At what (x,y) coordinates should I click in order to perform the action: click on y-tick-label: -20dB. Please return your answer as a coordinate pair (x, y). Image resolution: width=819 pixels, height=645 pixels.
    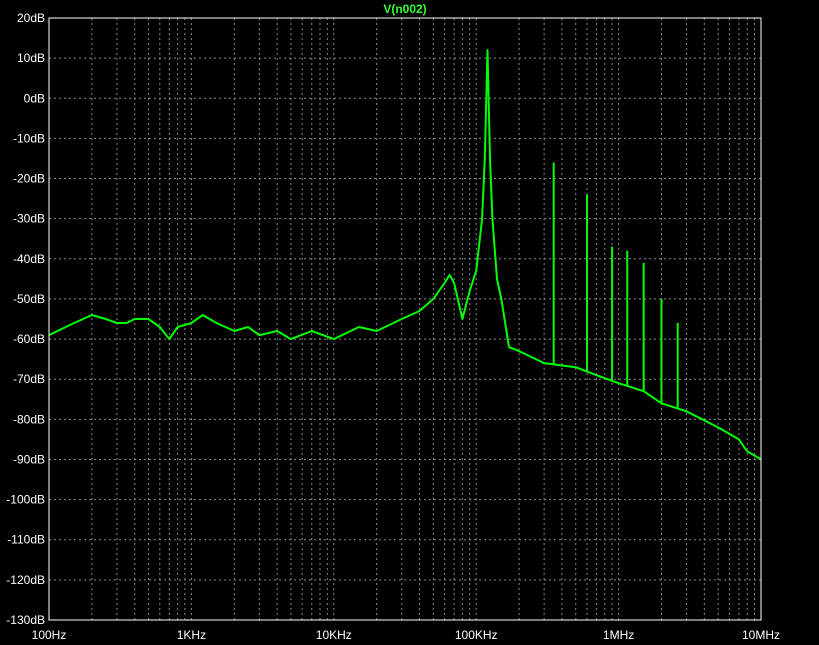
    Looking at the image, I should click on (29, 179).